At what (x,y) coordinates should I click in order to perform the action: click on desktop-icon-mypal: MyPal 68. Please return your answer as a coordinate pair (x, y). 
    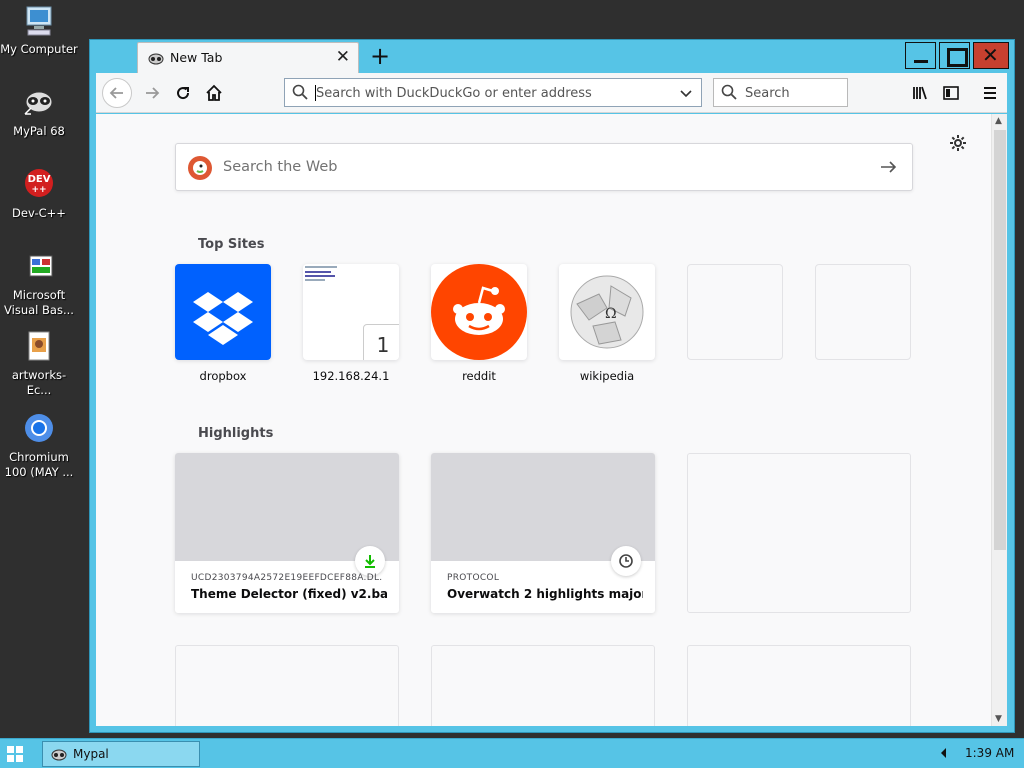
    Looking at the image, I should click on (39, 112).